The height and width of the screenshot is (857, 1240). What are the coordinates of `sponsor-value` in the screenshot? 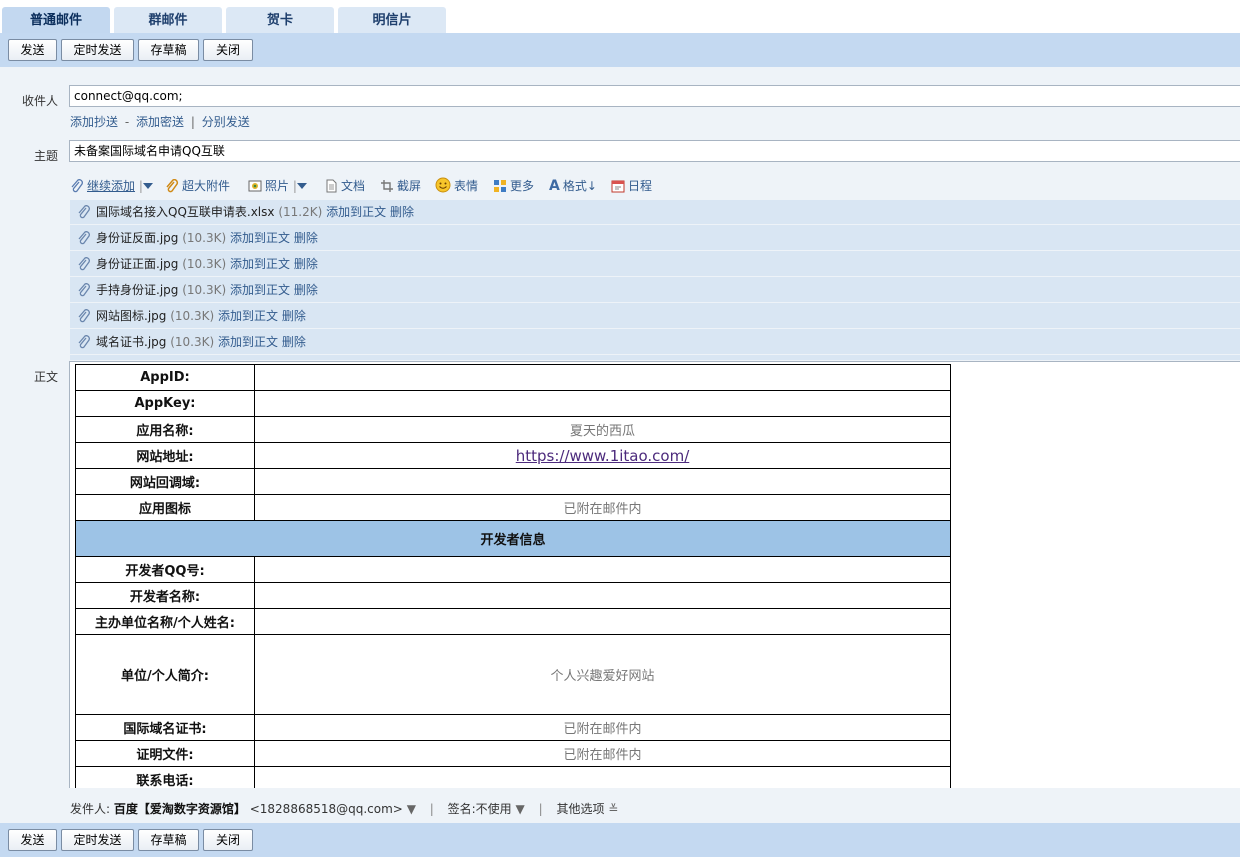 It's located at (602, 621).